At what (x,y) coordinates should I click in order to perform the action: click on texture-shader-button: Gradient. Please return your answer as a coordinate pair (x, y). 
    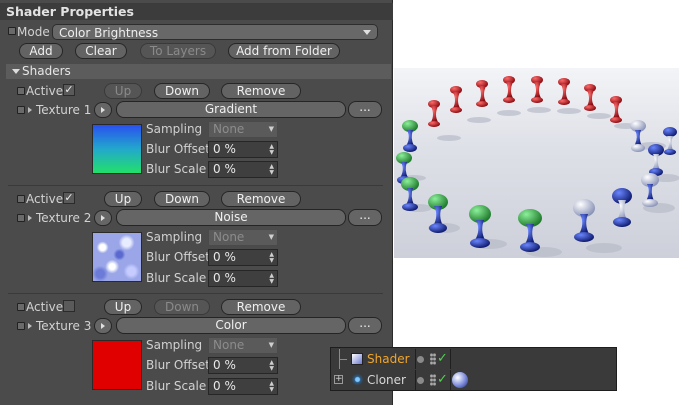
    Looking at the image, I should click on (231, 109).